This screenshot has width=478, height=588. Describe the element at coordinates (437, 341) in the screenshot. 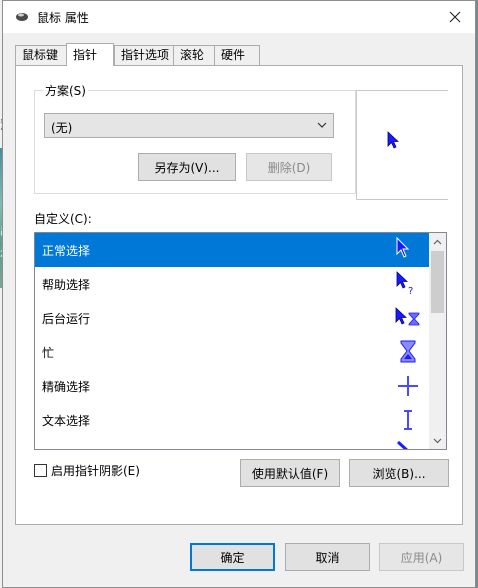

I see `vertical-scrollbar` at that location.